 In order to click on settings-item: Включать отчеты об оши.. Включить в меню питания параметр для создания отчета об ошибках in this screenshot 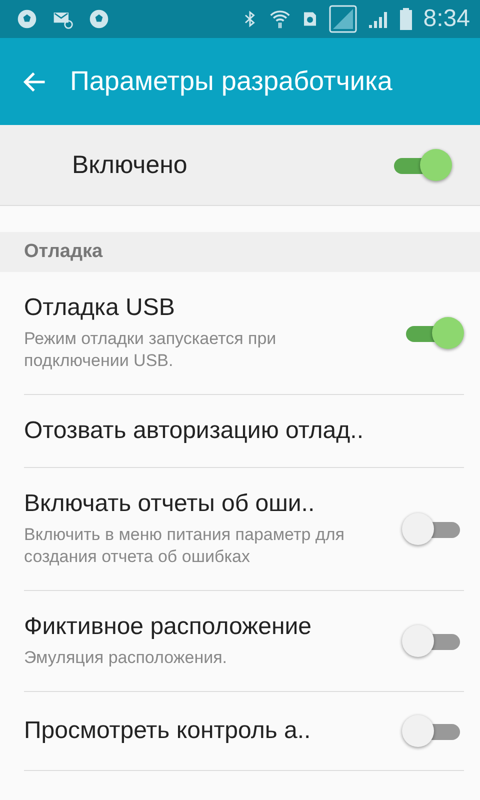, I will do `click(244, 529)`.